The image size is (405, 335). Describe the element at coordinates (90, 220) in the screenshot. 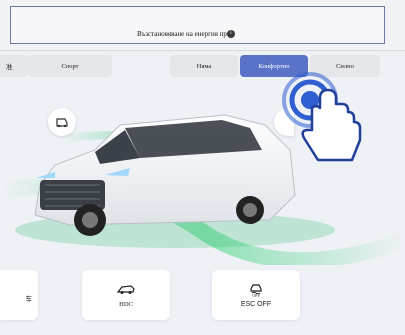

I see `front-wheel-rim` at that location.